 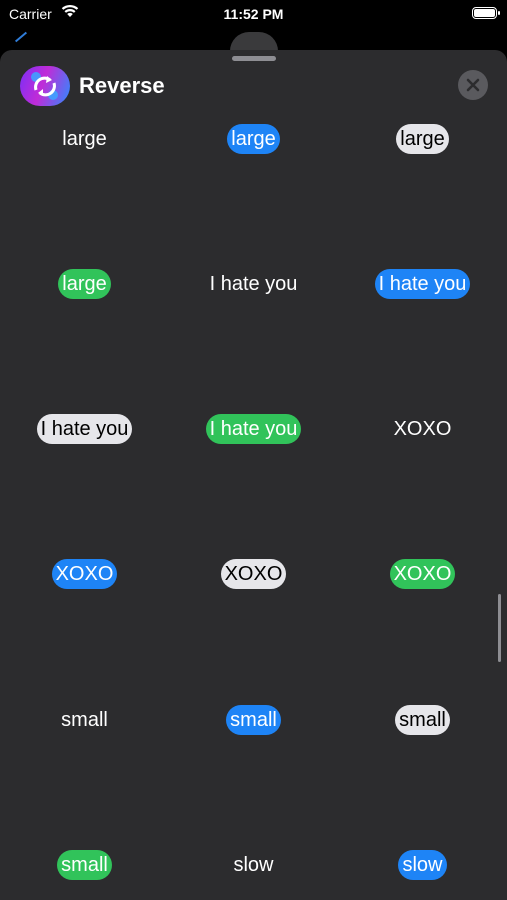 What do you see at coordinates (254, 58) in the screenshot?
I see `sheet-grabber` at bounding box center [254, 58].